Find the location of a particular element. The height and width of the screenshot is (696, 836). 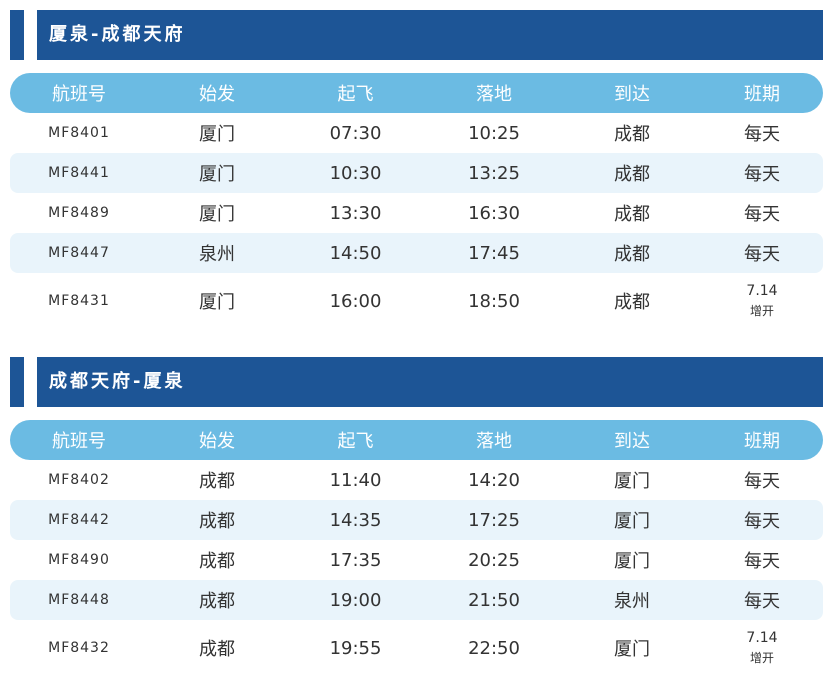

flight-number: MF8431 is located at coordinates (79, 301).